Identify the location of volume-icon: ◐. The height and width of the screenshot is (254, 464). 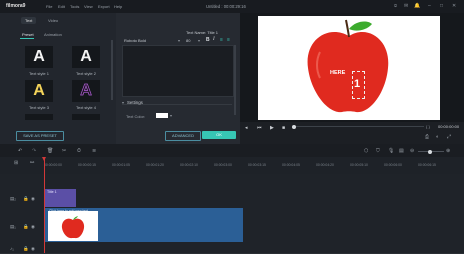
(437, 137).